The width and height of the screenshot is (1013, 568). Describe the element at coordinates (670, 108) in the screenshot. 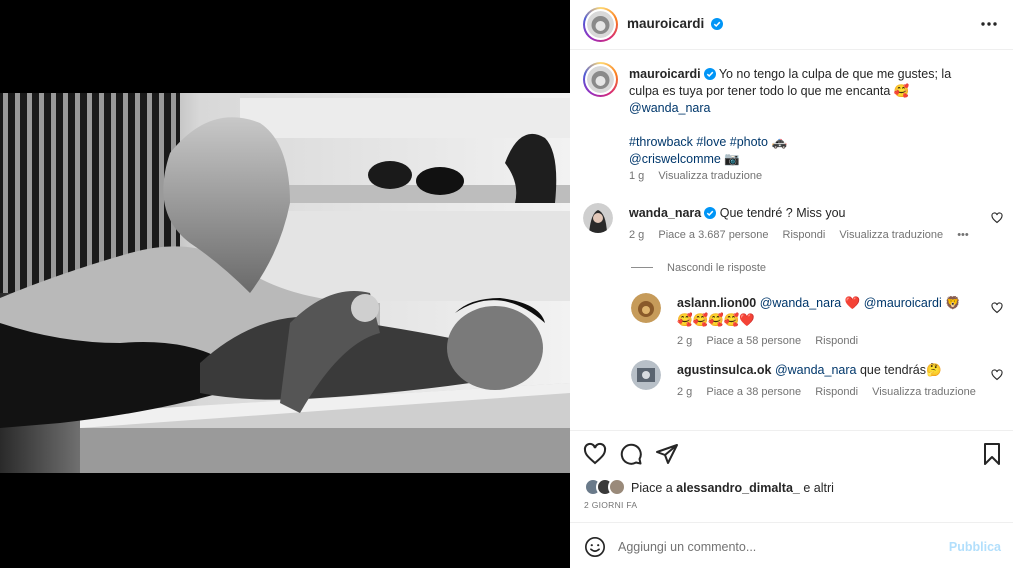

I see `caption-mention: @wanda_nara` at that location.